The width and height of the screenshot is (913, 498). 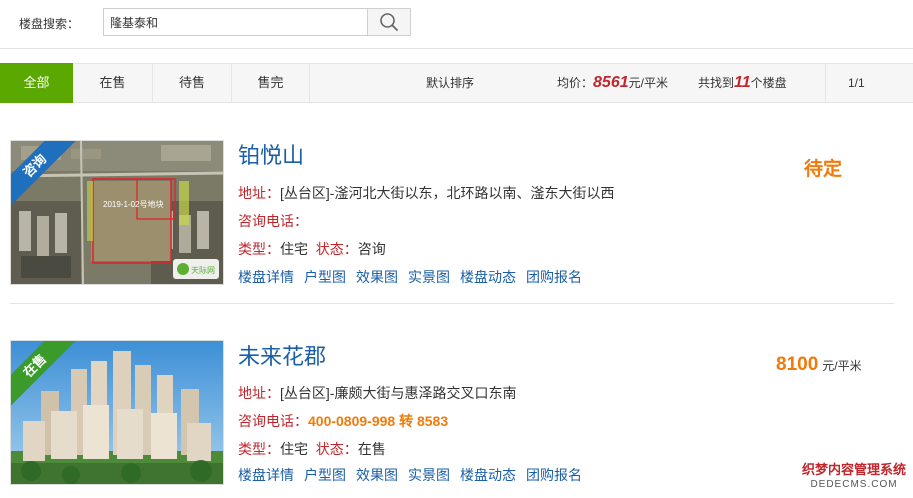 What do you see at coordinates (271, 83) in the screenshot?
I see `tab-sold-out: 售完` at bounding box center [271, 83].